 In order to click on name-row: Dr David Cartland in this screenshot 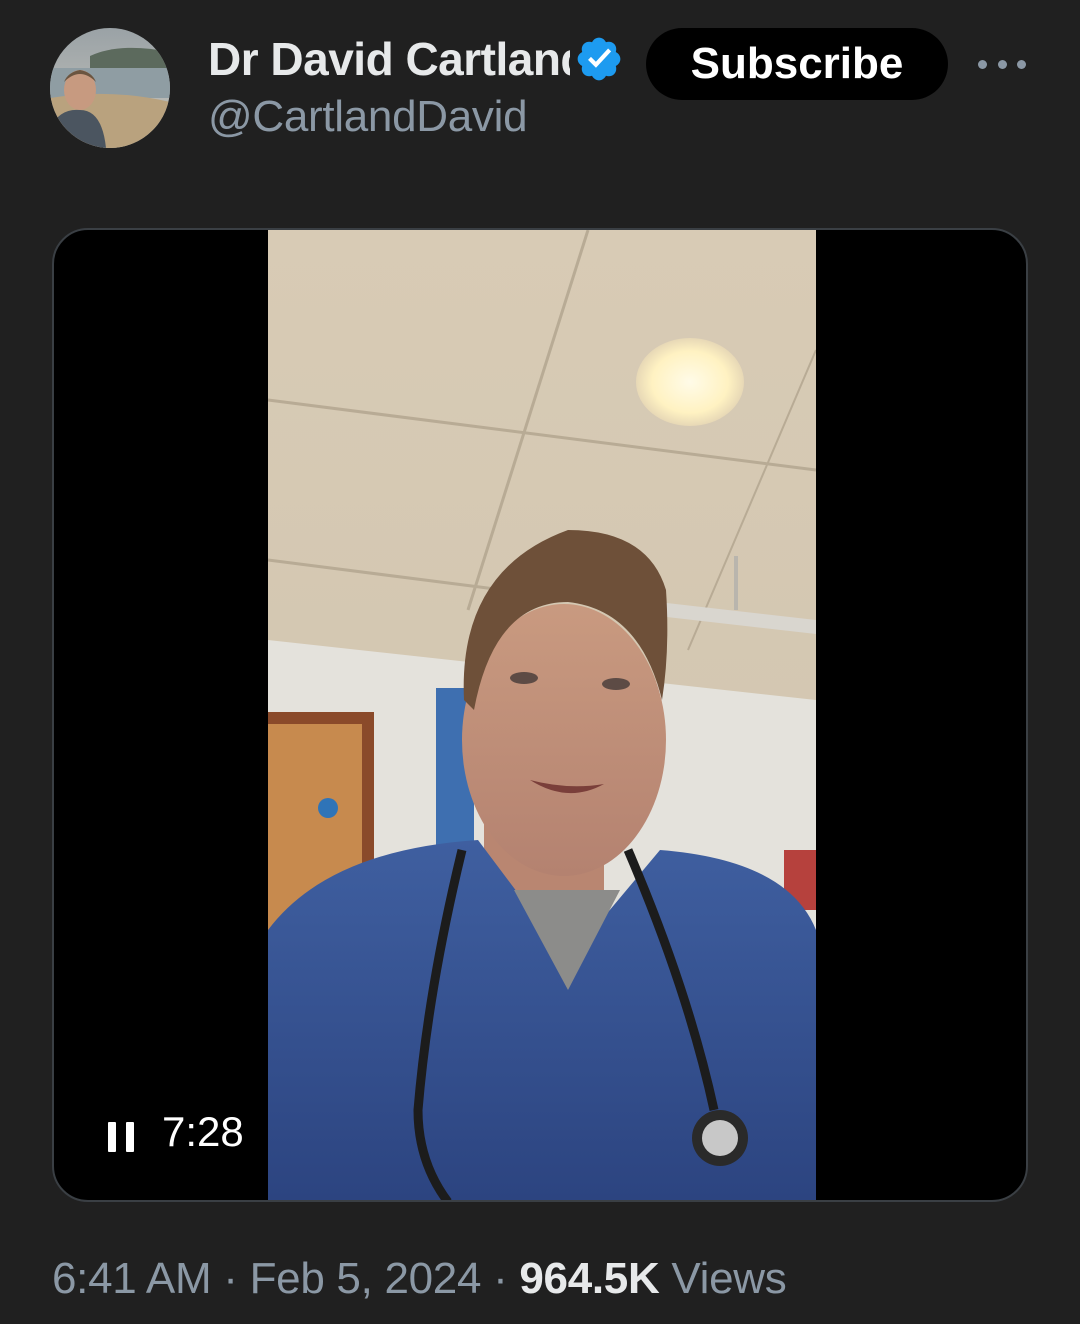, I will do `click(418, 59)`.